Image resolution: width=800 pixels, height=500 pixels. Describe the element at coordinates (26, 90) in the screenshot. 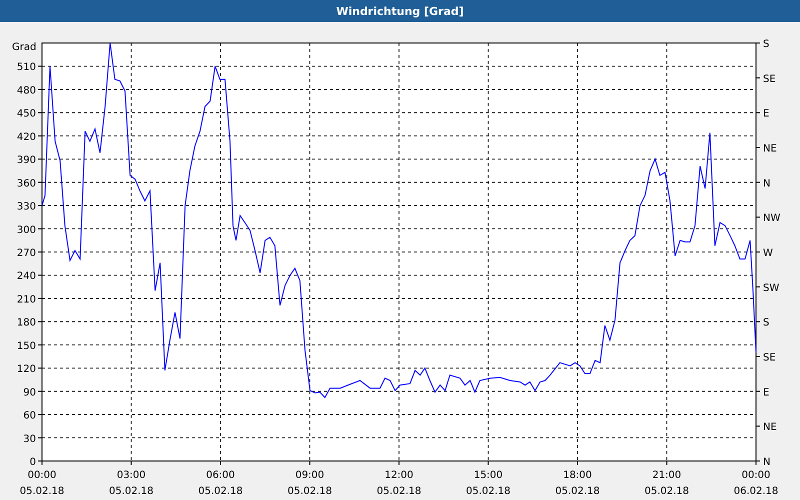

I see `y-tick-label: 480` at that location.